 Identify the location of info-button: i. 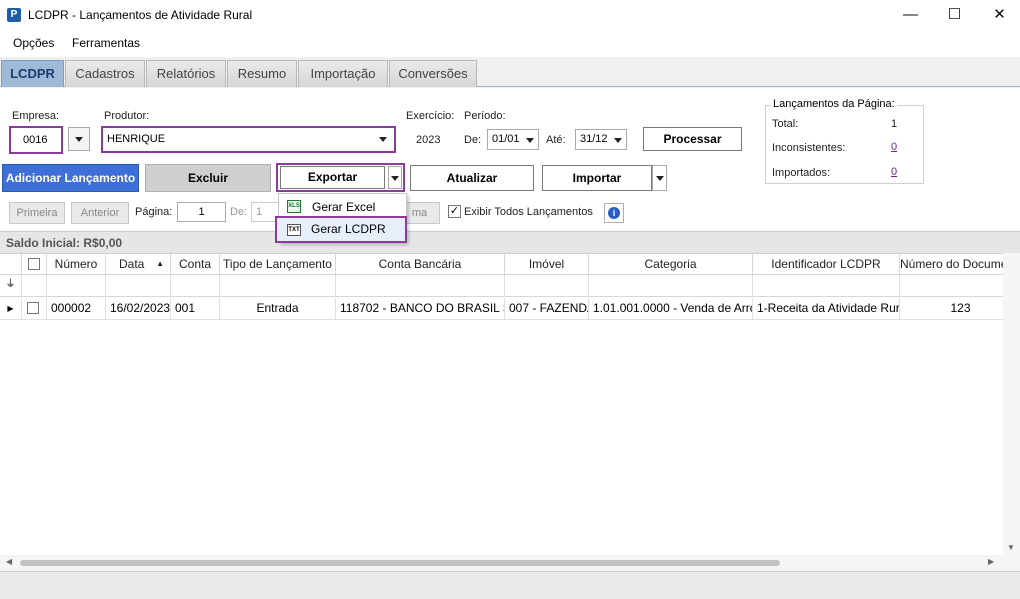
(614, 213).